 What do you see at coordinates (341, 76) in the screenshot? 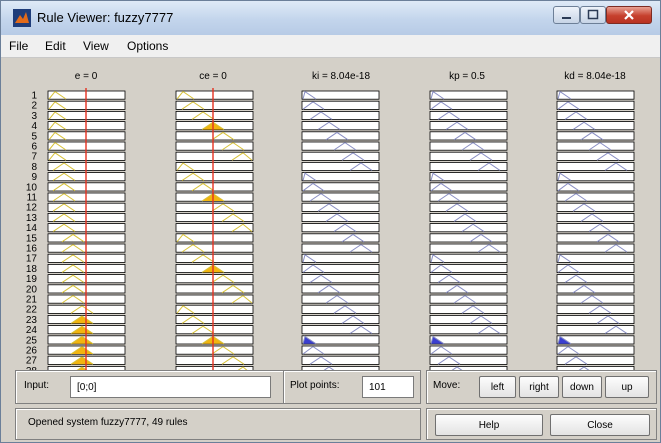
I see `column-header: ki = 8.04e-18` at bounding box center [341, 76].